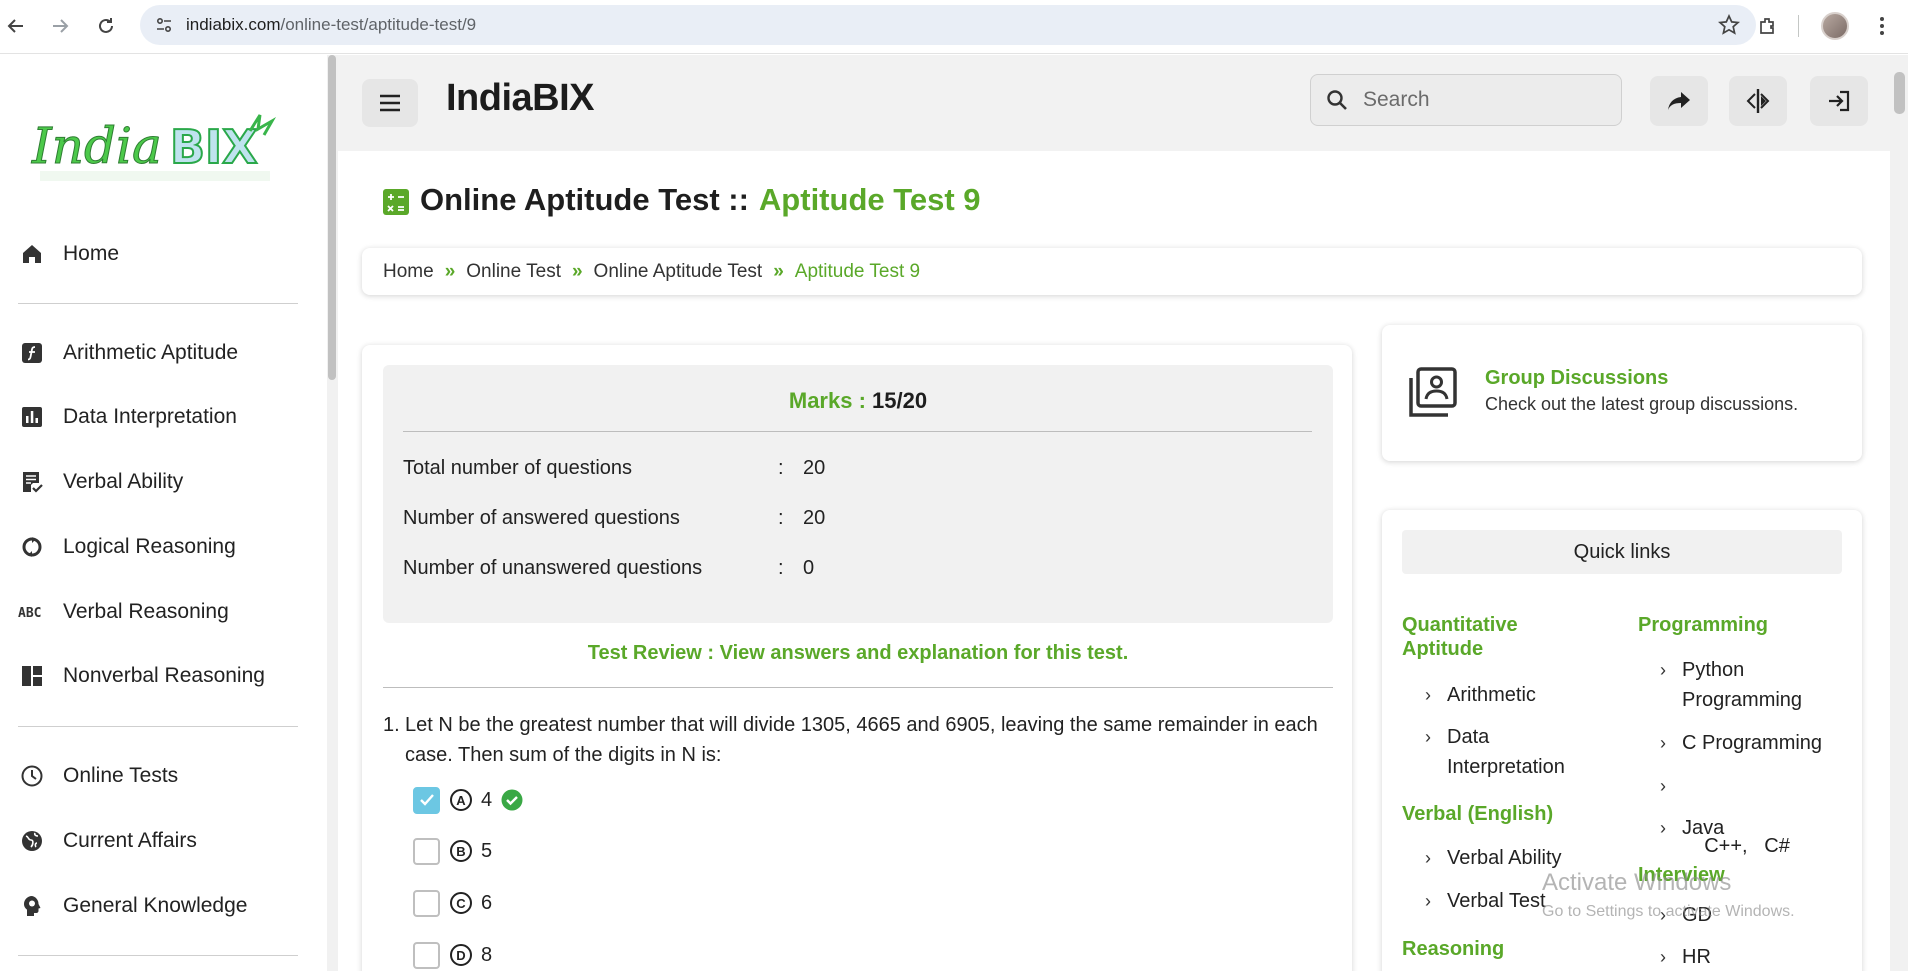  I want to click on ql-section-verbal-english: Verbal (English), so click(1477, 814).